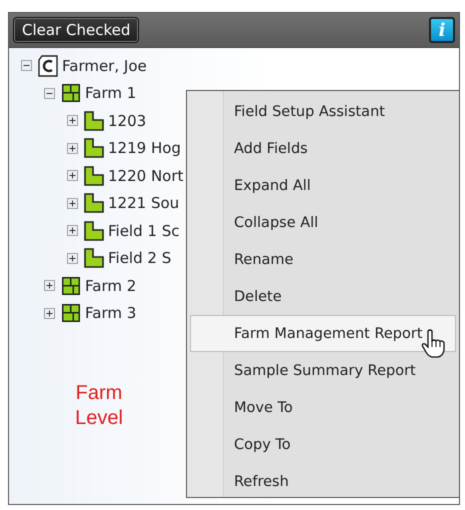 This screenshot has height=510, width=465. Describe the element at coordinates (76, 30) in the screenshot. I see `clear-checked-button: Clear Checked` at that location.